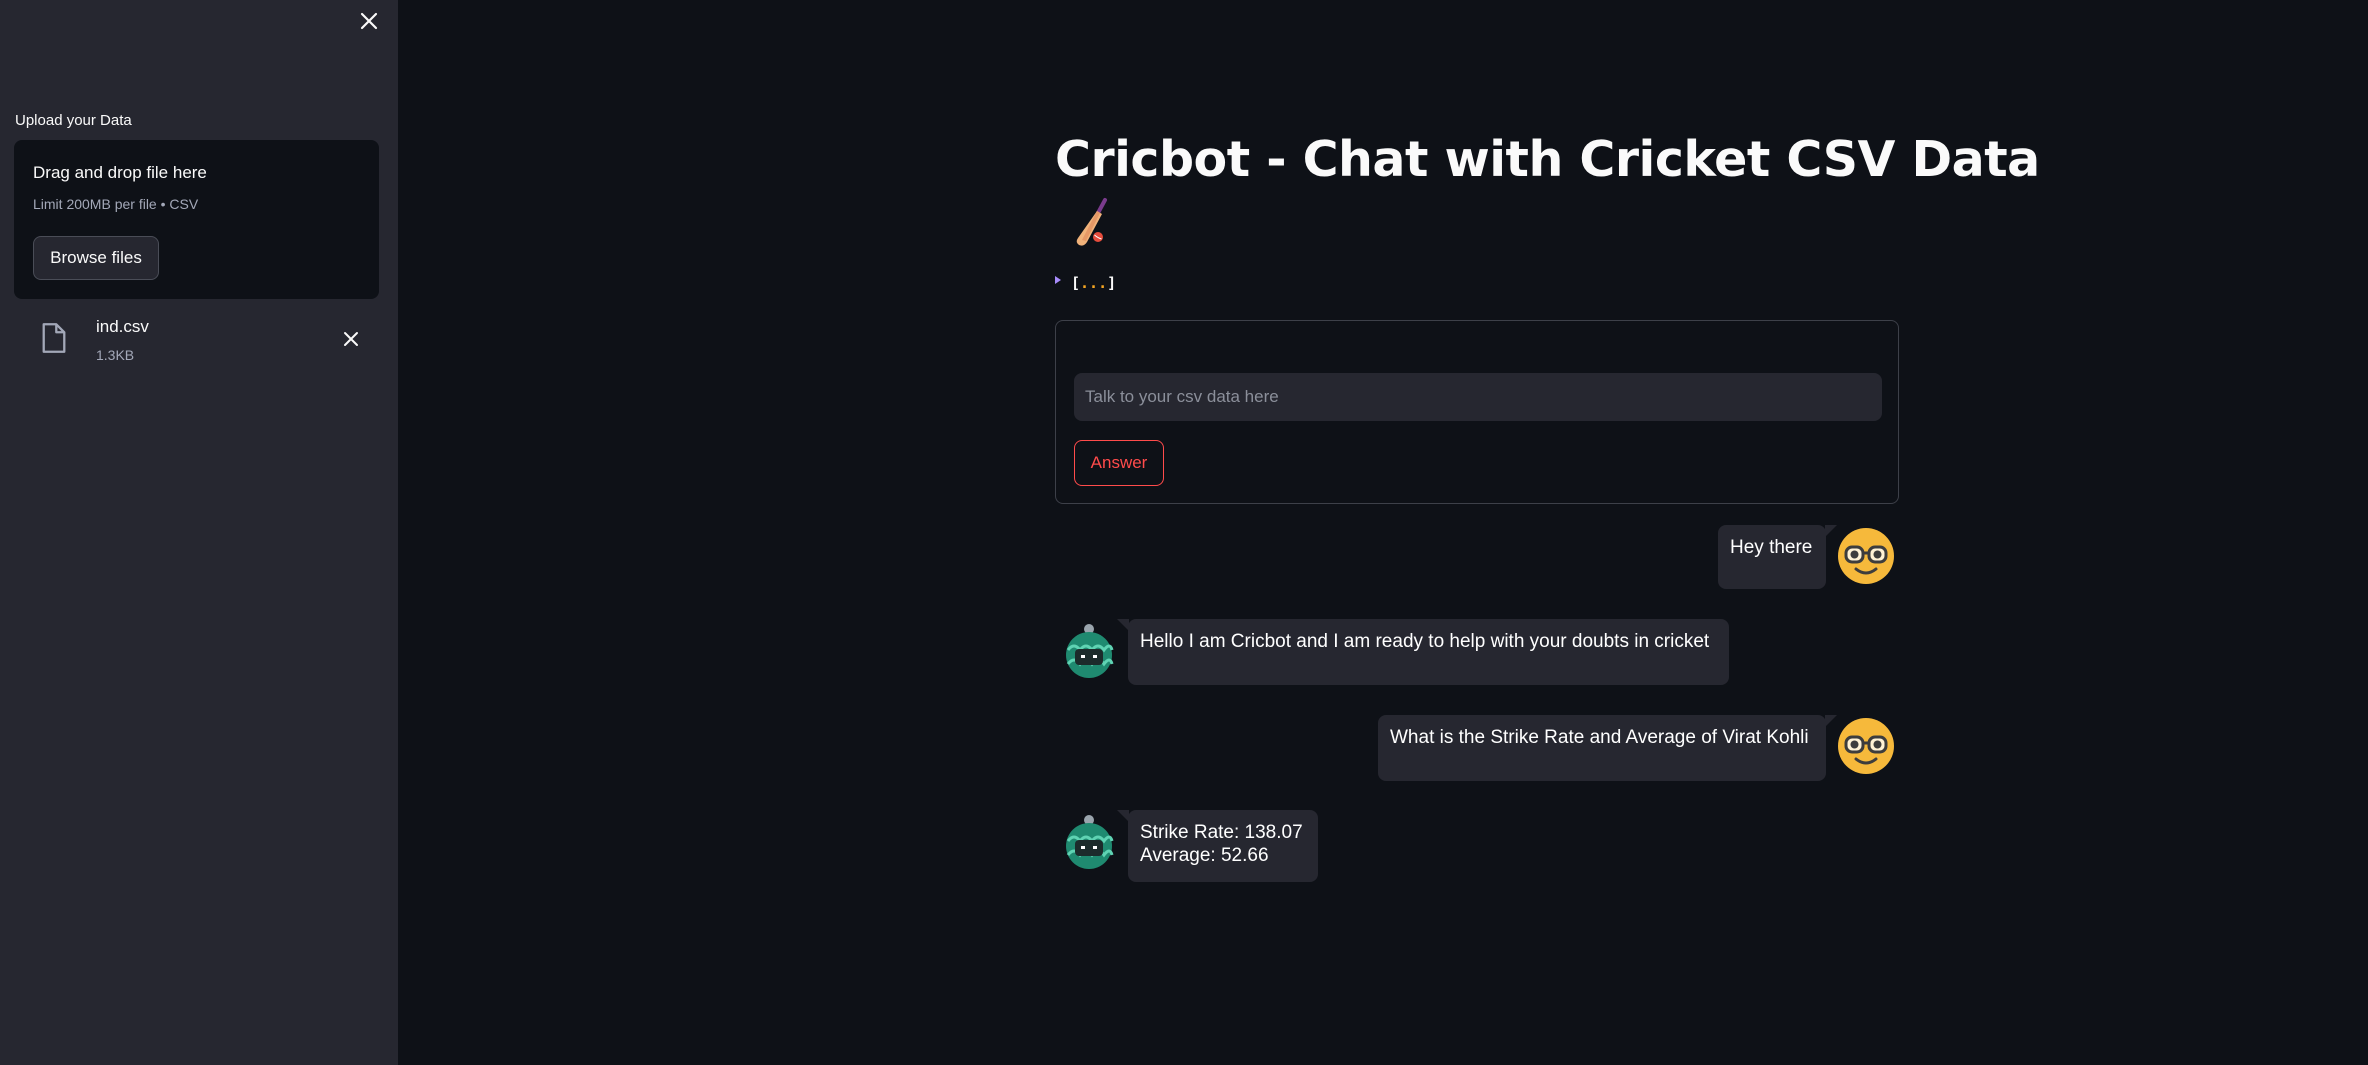 The width and height of the screenshot is (2368, 1065). I want to click on bot-message: Strike Rate: 138.07 Average: 52.66, so click(1217, 846).